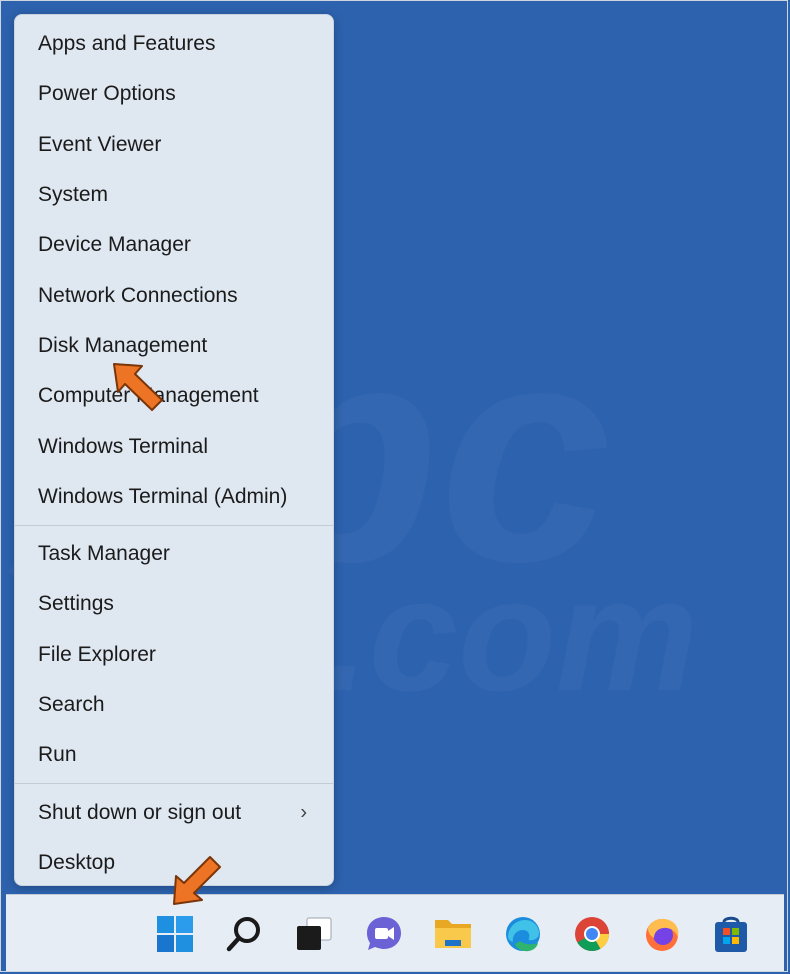 This screenshot has height=974, width=790. Describe the element at coordinates (127, 44) in the screenshot. I see `menu-item-label: Apps and Features` at that location.